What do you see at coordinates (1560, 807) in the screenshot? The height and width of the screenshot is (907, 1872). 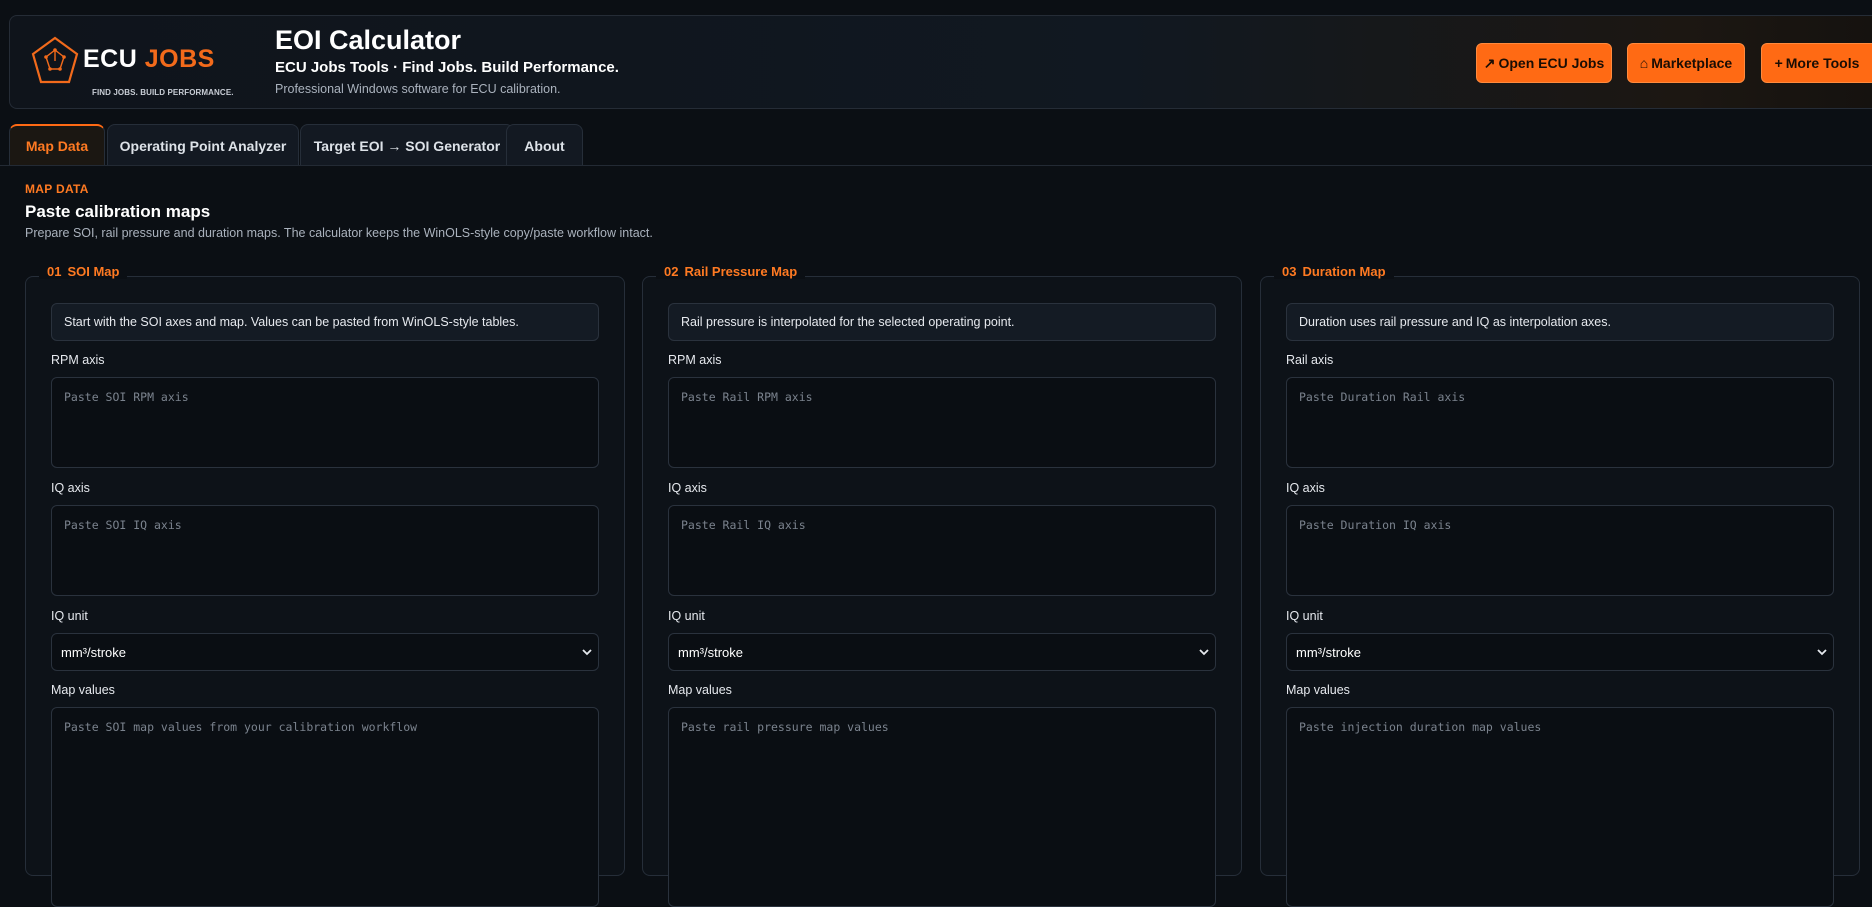 I see `duration-map-values-input` at bounding box center [1560, 807].